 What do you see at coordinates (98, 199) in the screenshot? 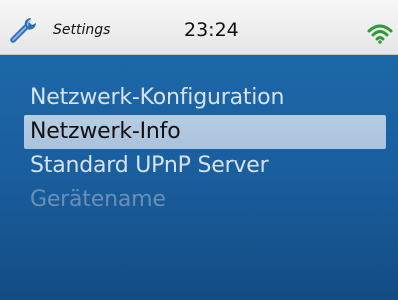
I see `menu-item-device-name: Gerätename` at bounding box center [98, 199].